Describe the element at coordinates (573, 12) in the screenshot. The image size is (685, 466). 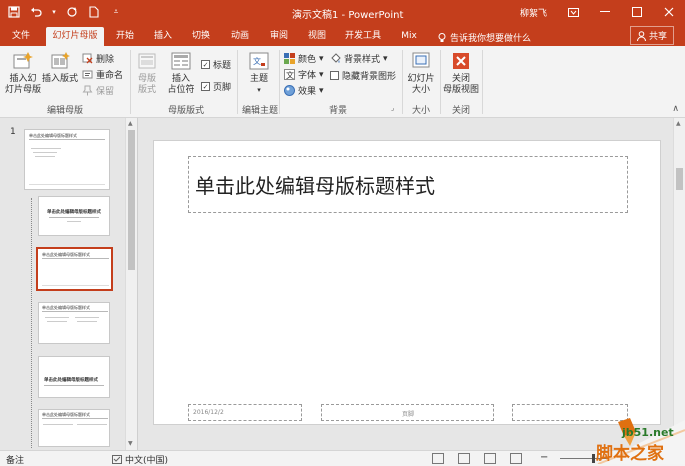
I see `ribbon-display-icon` at that location.